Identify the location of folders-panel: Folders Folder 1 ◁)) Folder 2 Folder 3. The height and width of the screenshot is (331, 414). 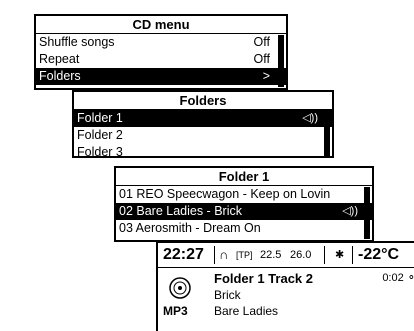
(203, 124).